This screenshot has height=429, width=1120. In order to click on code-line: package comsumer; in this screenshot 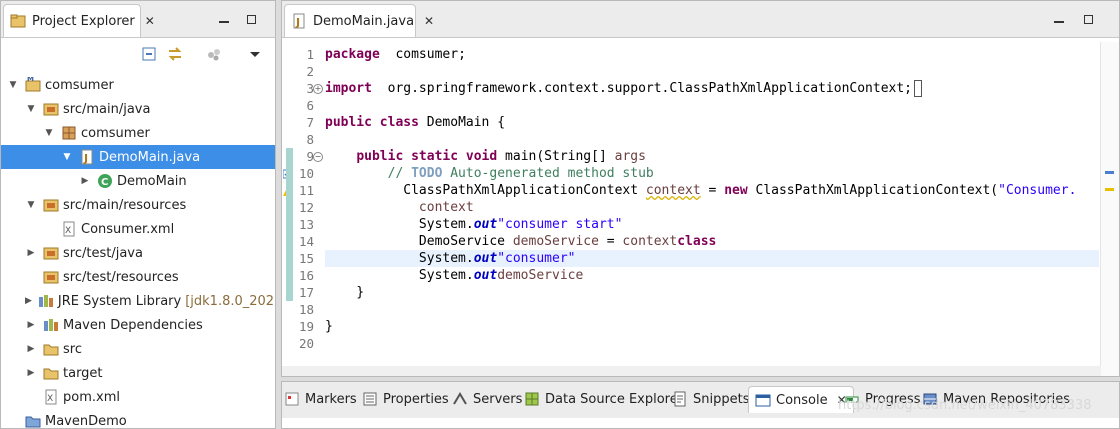, I will do `click(712, 54)`.